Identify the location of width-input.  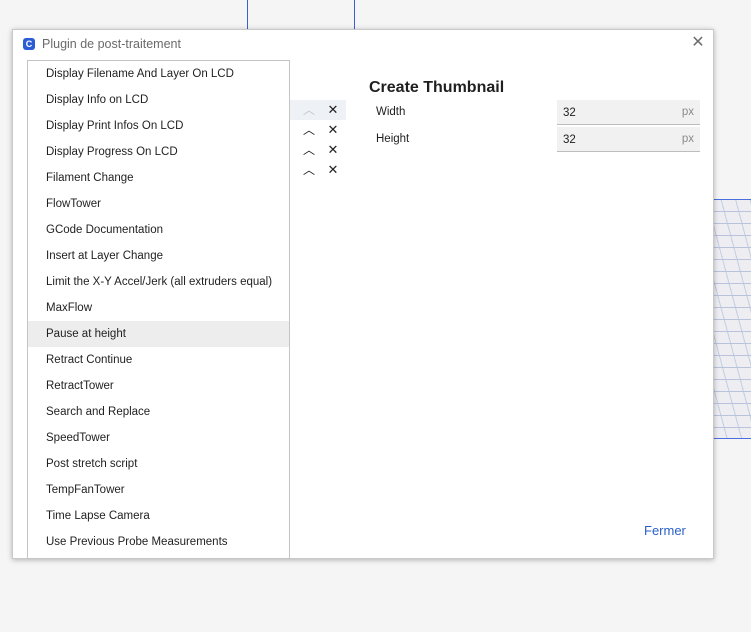
(613, 112).